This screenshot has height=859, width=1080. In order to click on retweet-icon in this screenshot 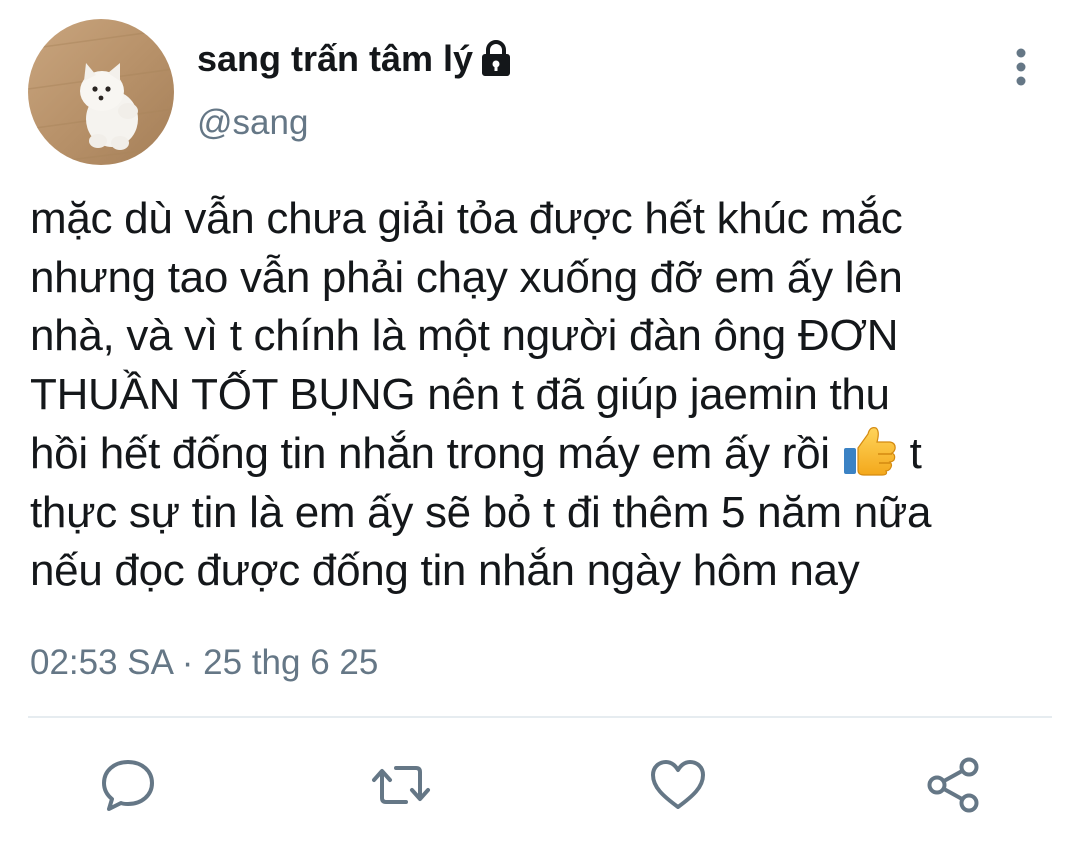, I will do `click(401, 785)`.